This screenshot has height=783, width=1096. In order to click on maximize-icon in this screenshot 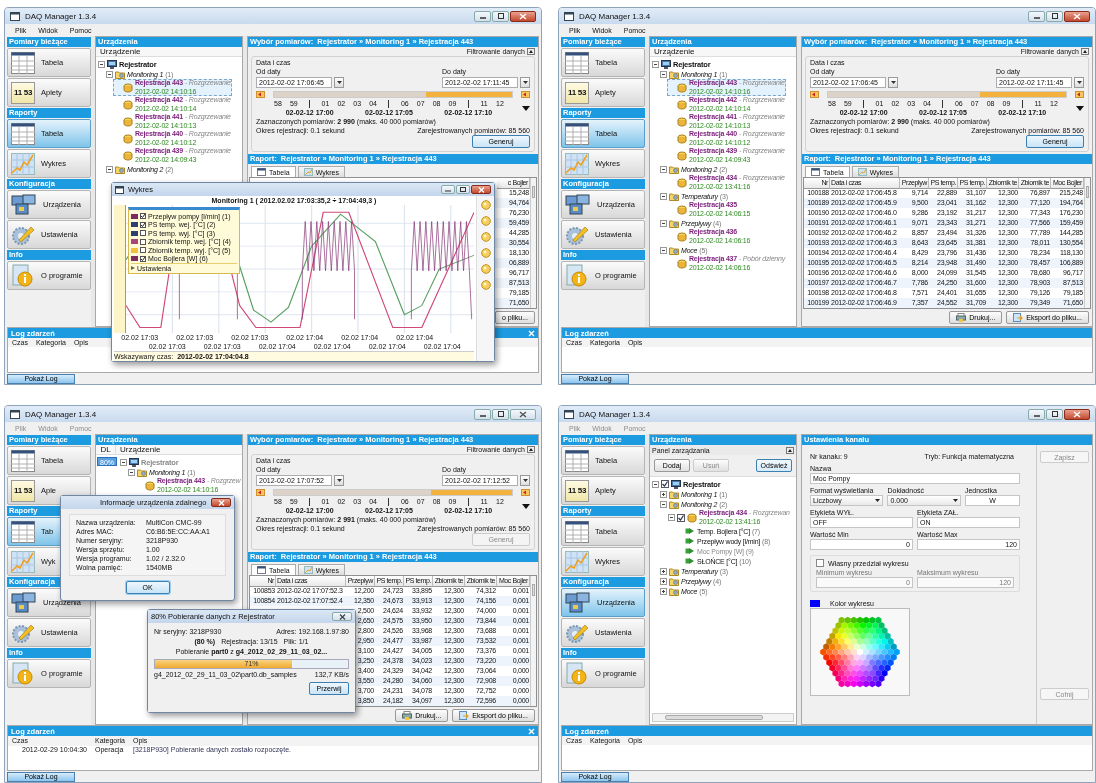, I will do `click(1054, 16)`.